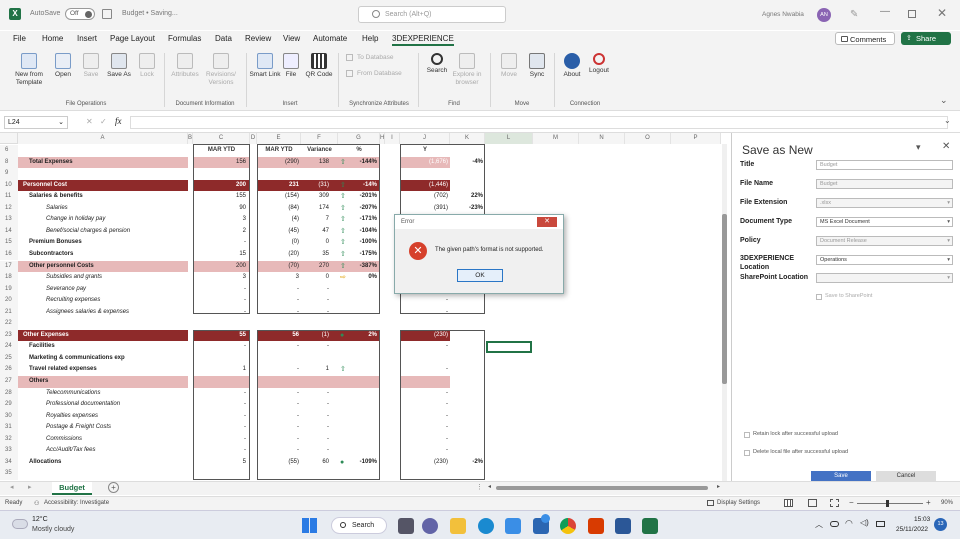 Image resolution: width=960 pixels, height=539 pixels. I want to click on row-header: 12, so click(9, 208).